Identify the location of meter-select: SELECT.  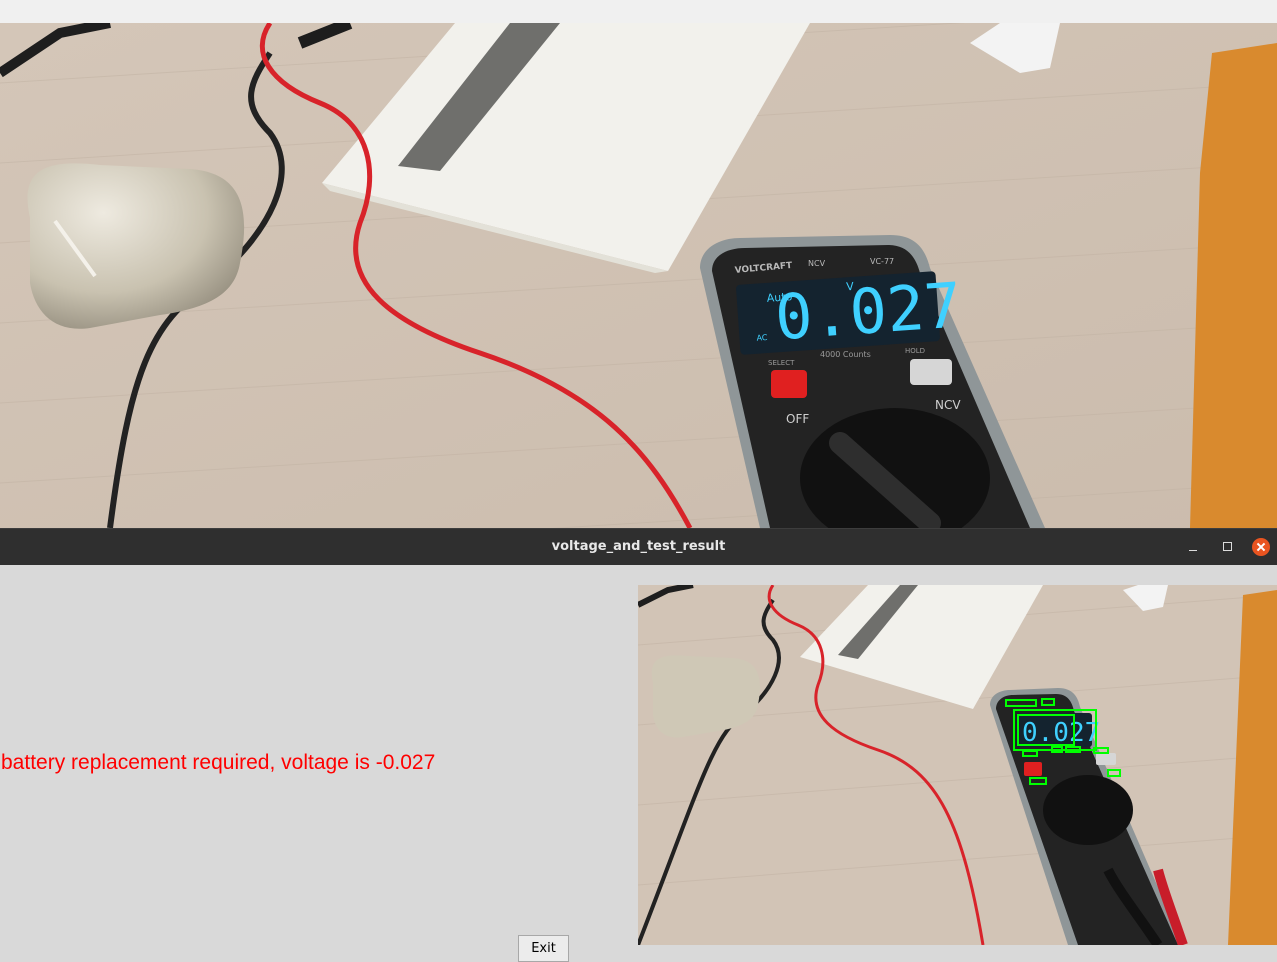
(781, 363).